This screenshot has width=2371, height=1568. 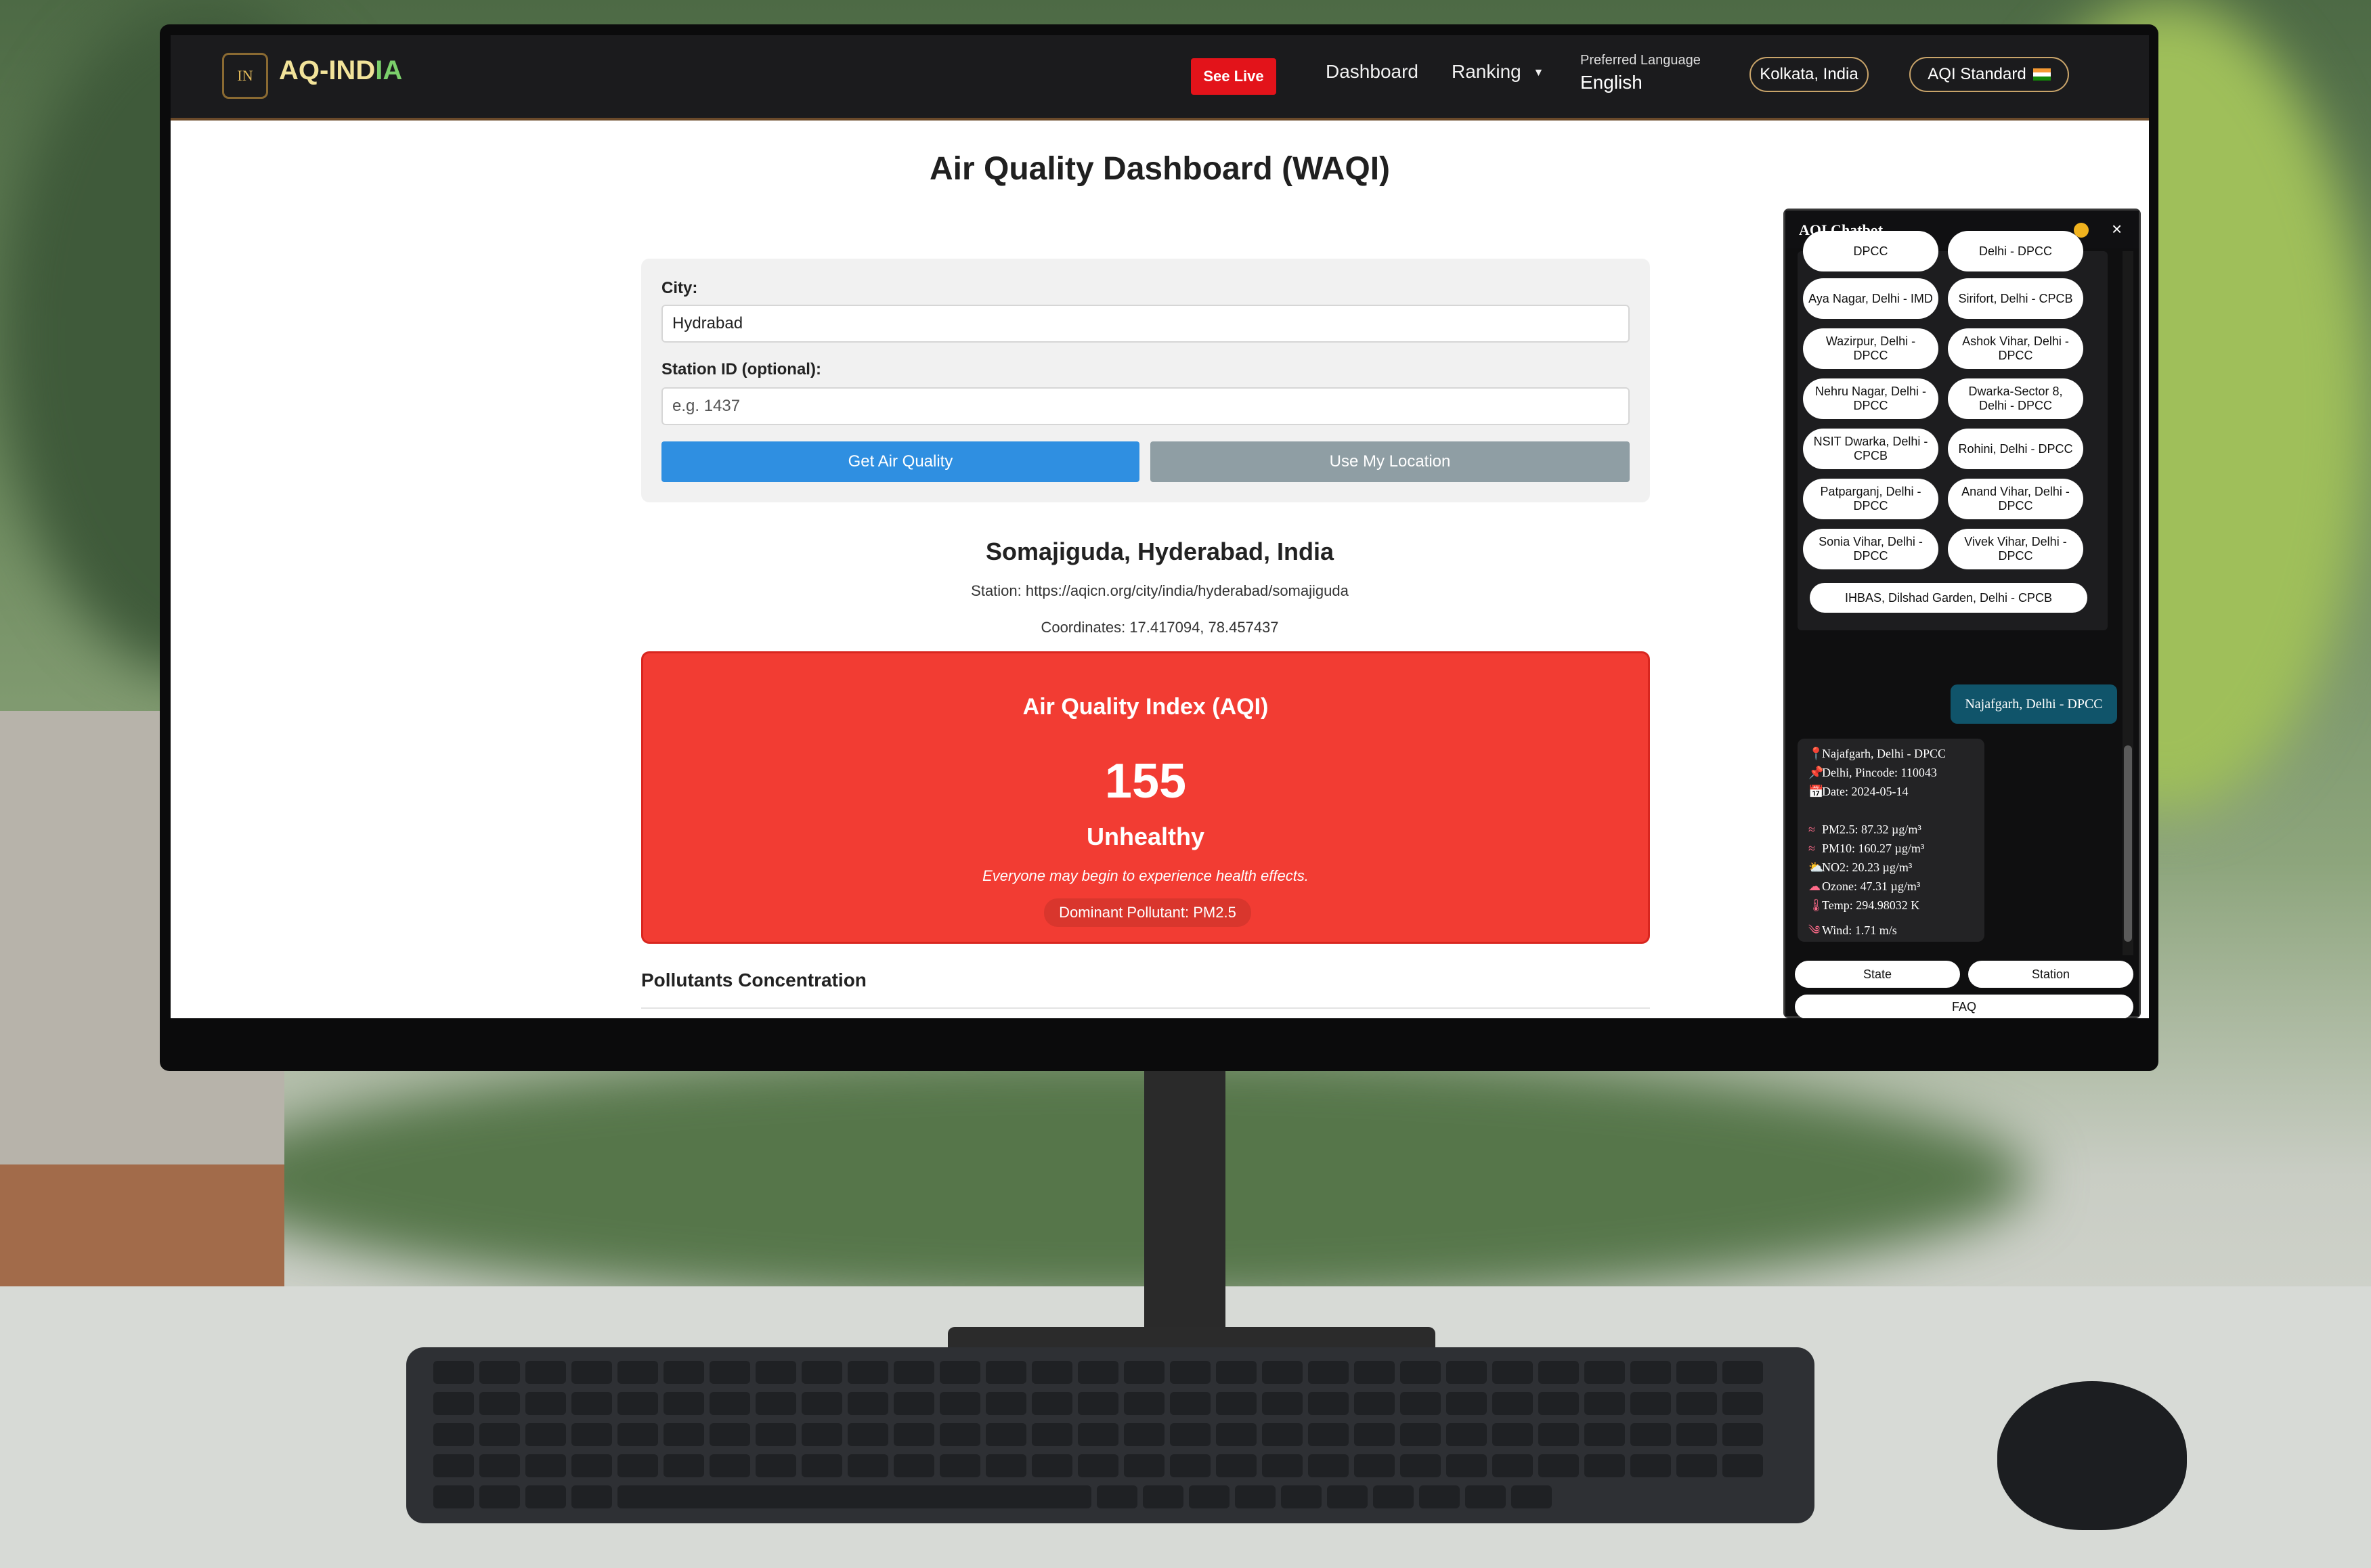 I want to click on city-label: City:, so click(x=679, y=288).